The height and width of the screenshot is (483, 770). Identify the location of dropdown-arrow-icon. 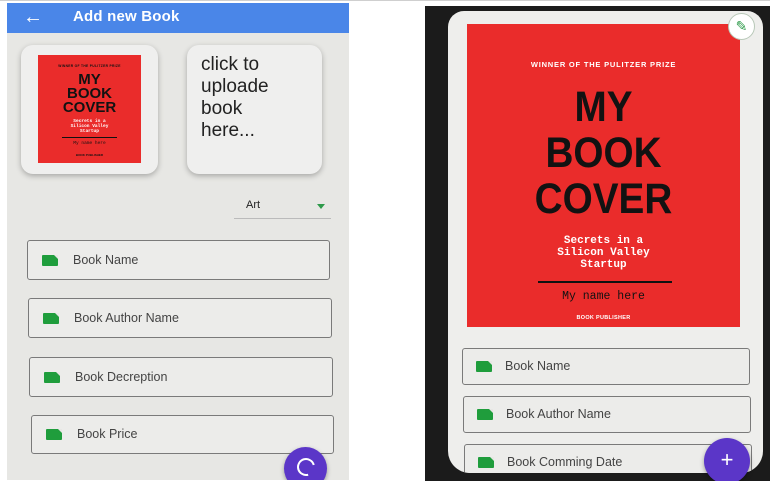
(321, 206).